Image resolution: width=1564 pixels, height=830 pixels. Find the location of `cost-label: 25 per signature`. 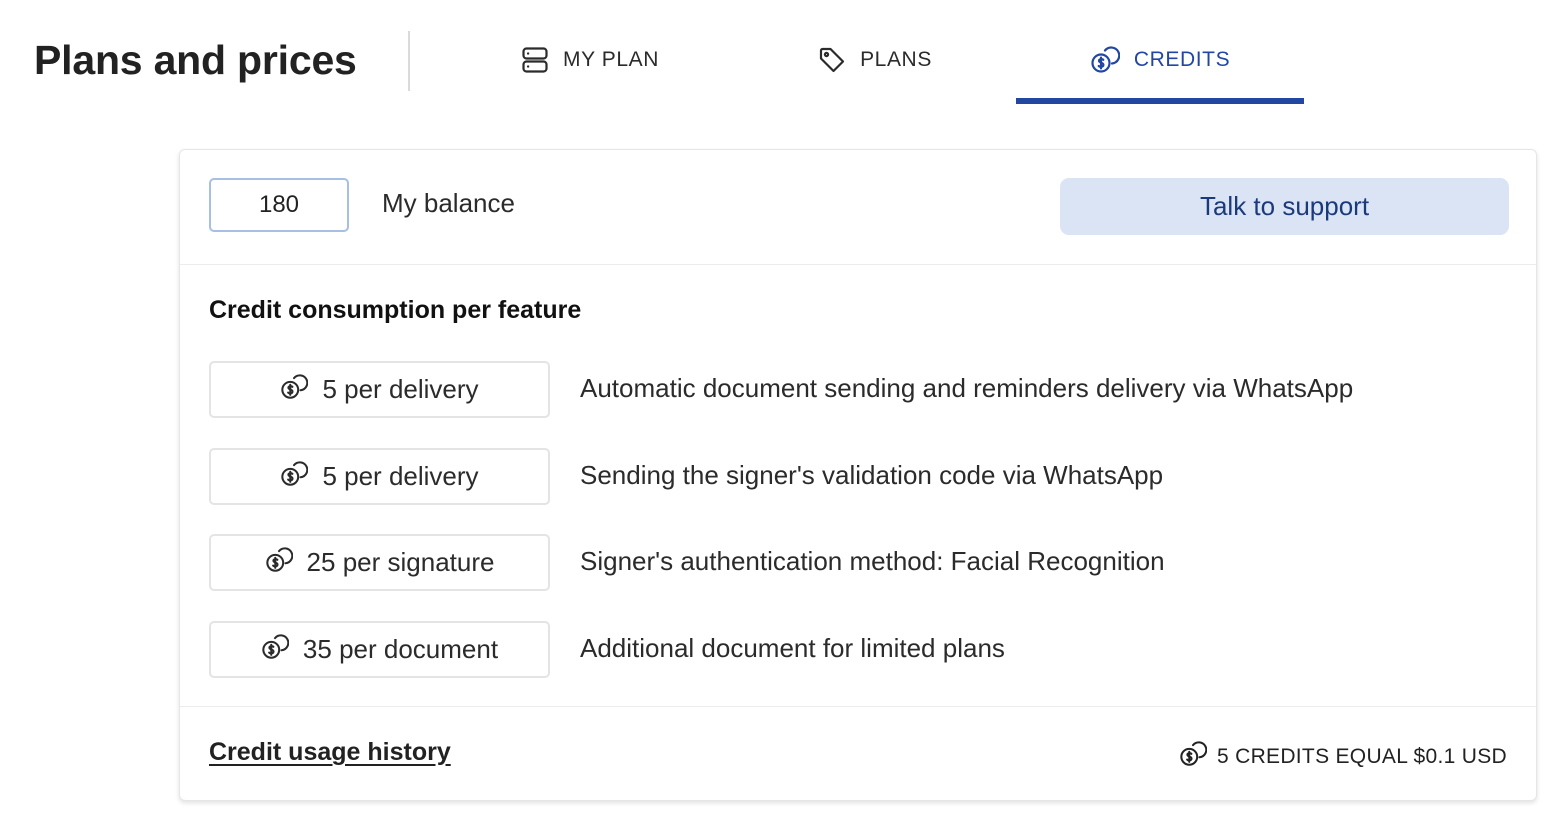

cost-label: 25 per signature is located at coordinates (400, 562).